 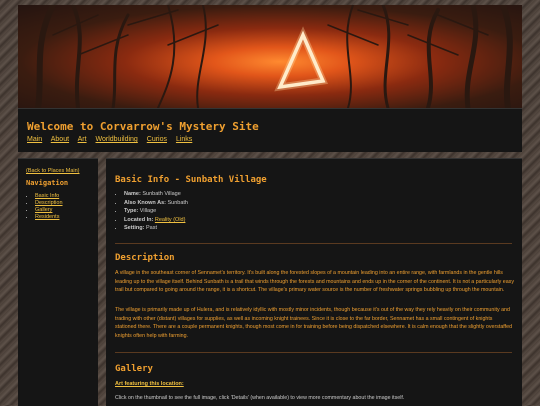 What do you see at coordinates (34, 139) in the screenshot?
I see `nav-main-link: Main` at bounding box center [34, 139].